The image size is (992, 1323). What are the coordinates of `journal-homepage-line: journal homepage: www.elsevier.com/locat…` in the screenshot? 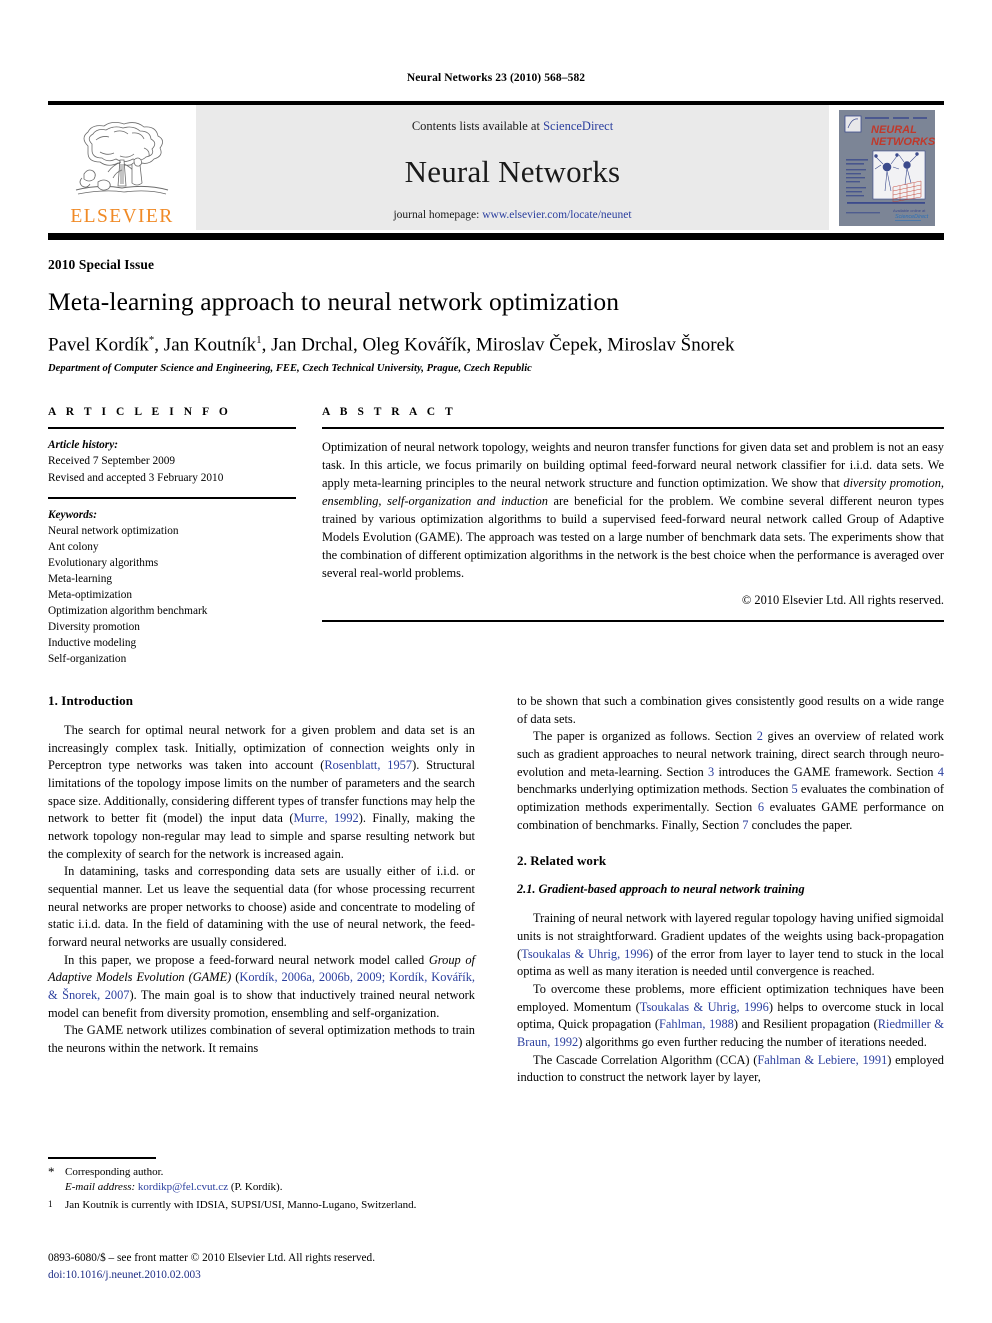 It's located at (512, 215).